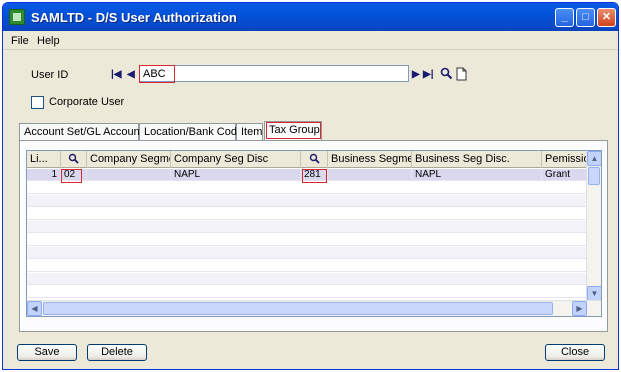  What do you see at coordinates (594, 158) in the screenshot?
I see `scroll-up-icon: ▲` at bounding box center [594, 158].